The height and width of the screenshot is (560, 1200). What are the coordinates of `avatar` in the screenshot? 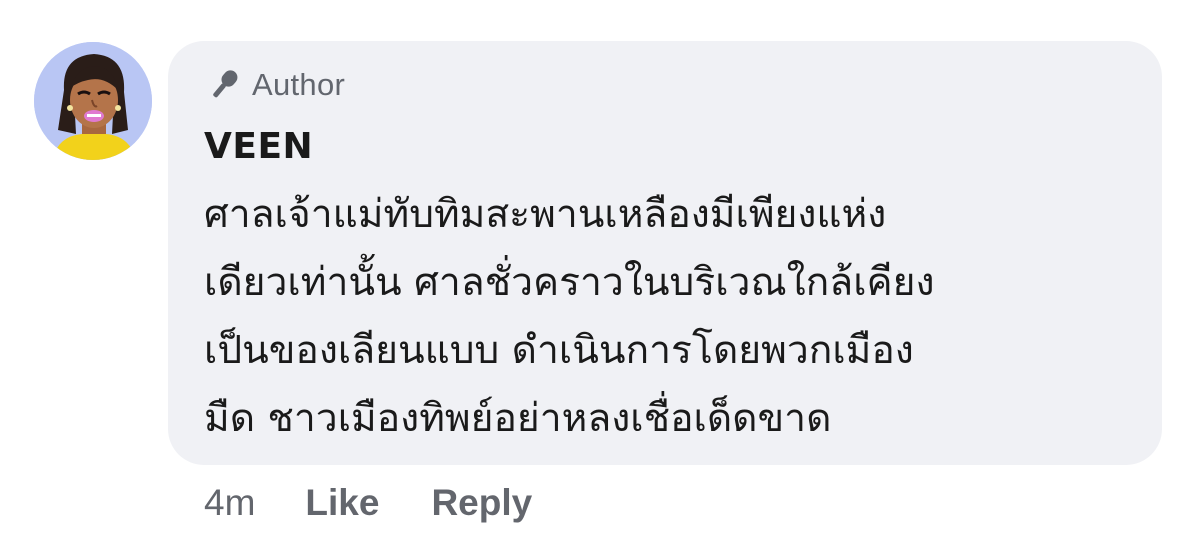 It's located at (93, 101).